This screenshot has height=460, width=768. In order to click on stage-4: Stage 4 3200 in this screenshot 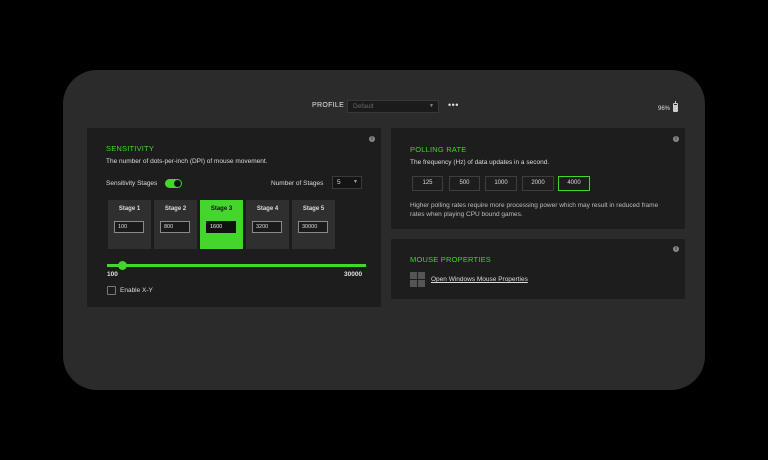, I will do `click(267, 224)`.